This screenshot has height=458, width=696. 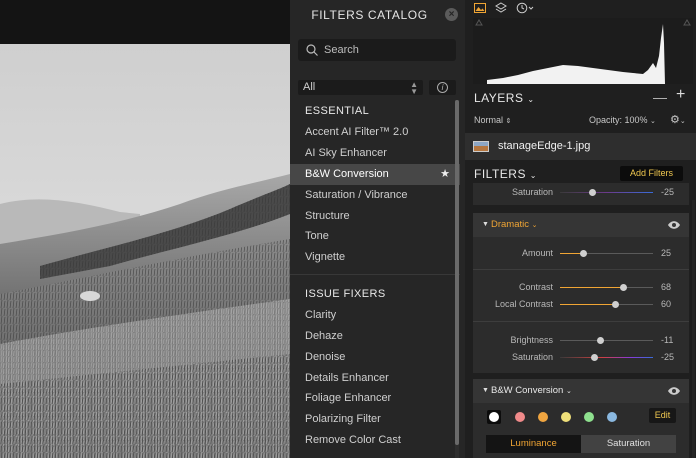 What do you see at coordinates (317, 236) in the screenshot?
I see `catalog-item-label: Tone` at bounding box center [317, 236].